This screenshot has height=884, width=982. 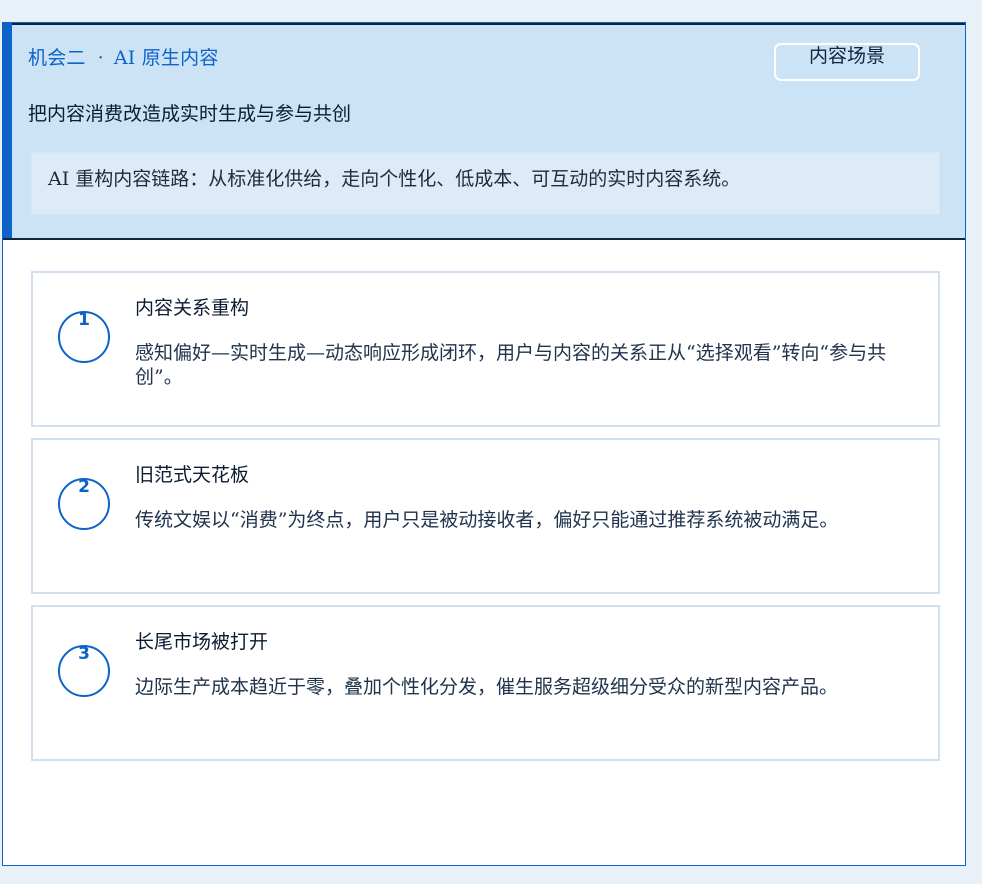 I want to click on section-eyebrow: 机会二 · AI 原生内容, so click(x=123, y=56).